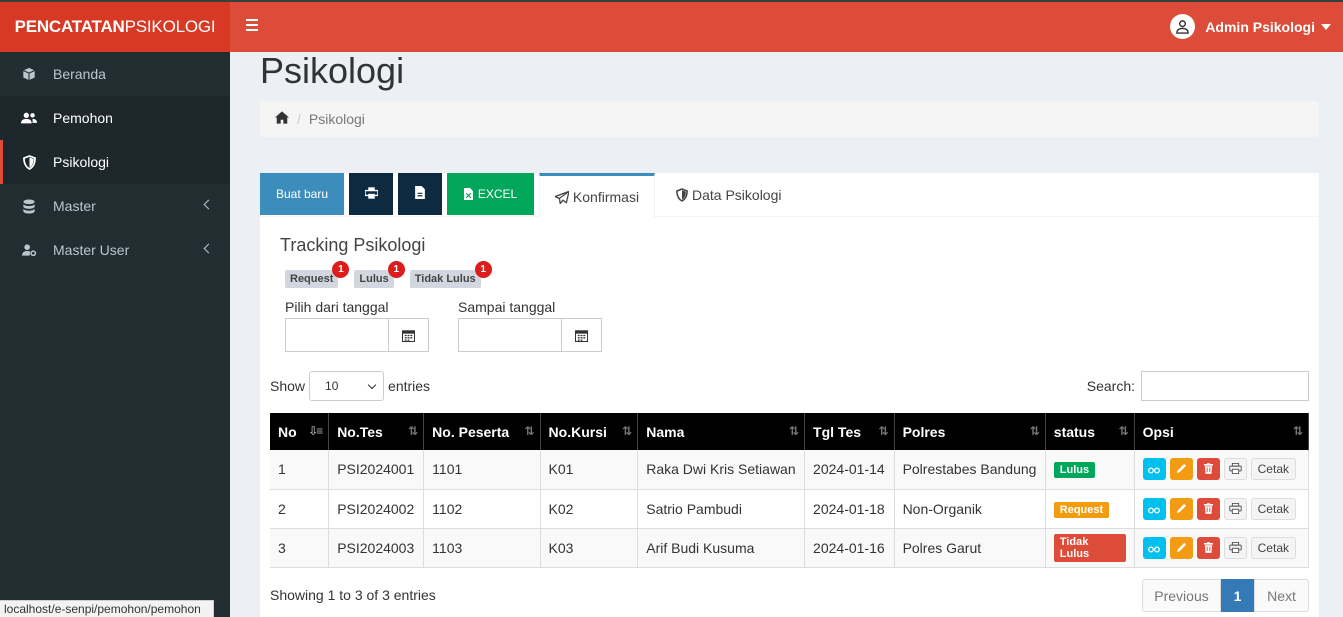  Describe the element at coordinates (721, 548) in the screenshot. I see `cell-nama: Arif Budi Kusuma` at that location.